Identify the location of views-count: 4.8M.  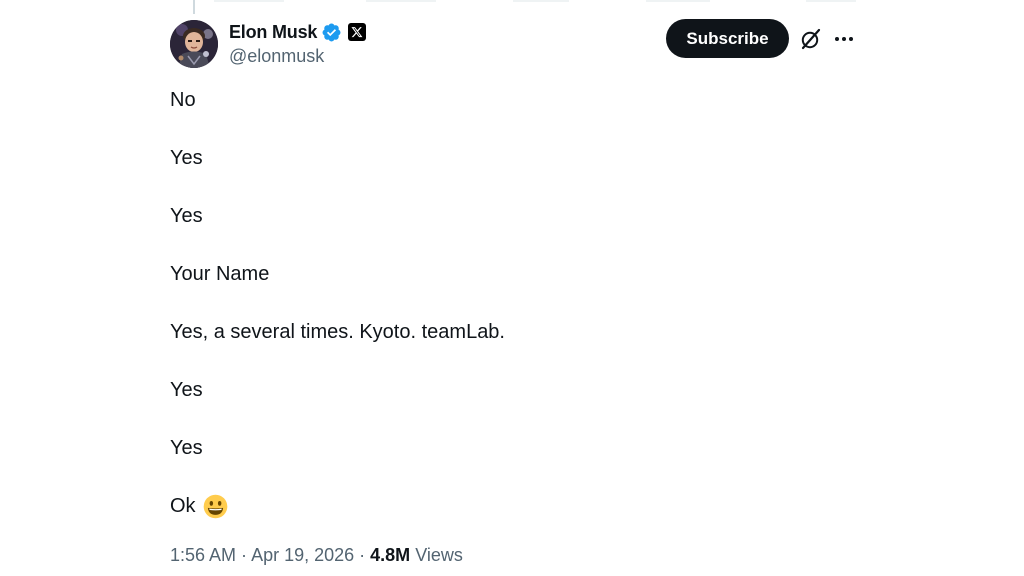
(390, 555).